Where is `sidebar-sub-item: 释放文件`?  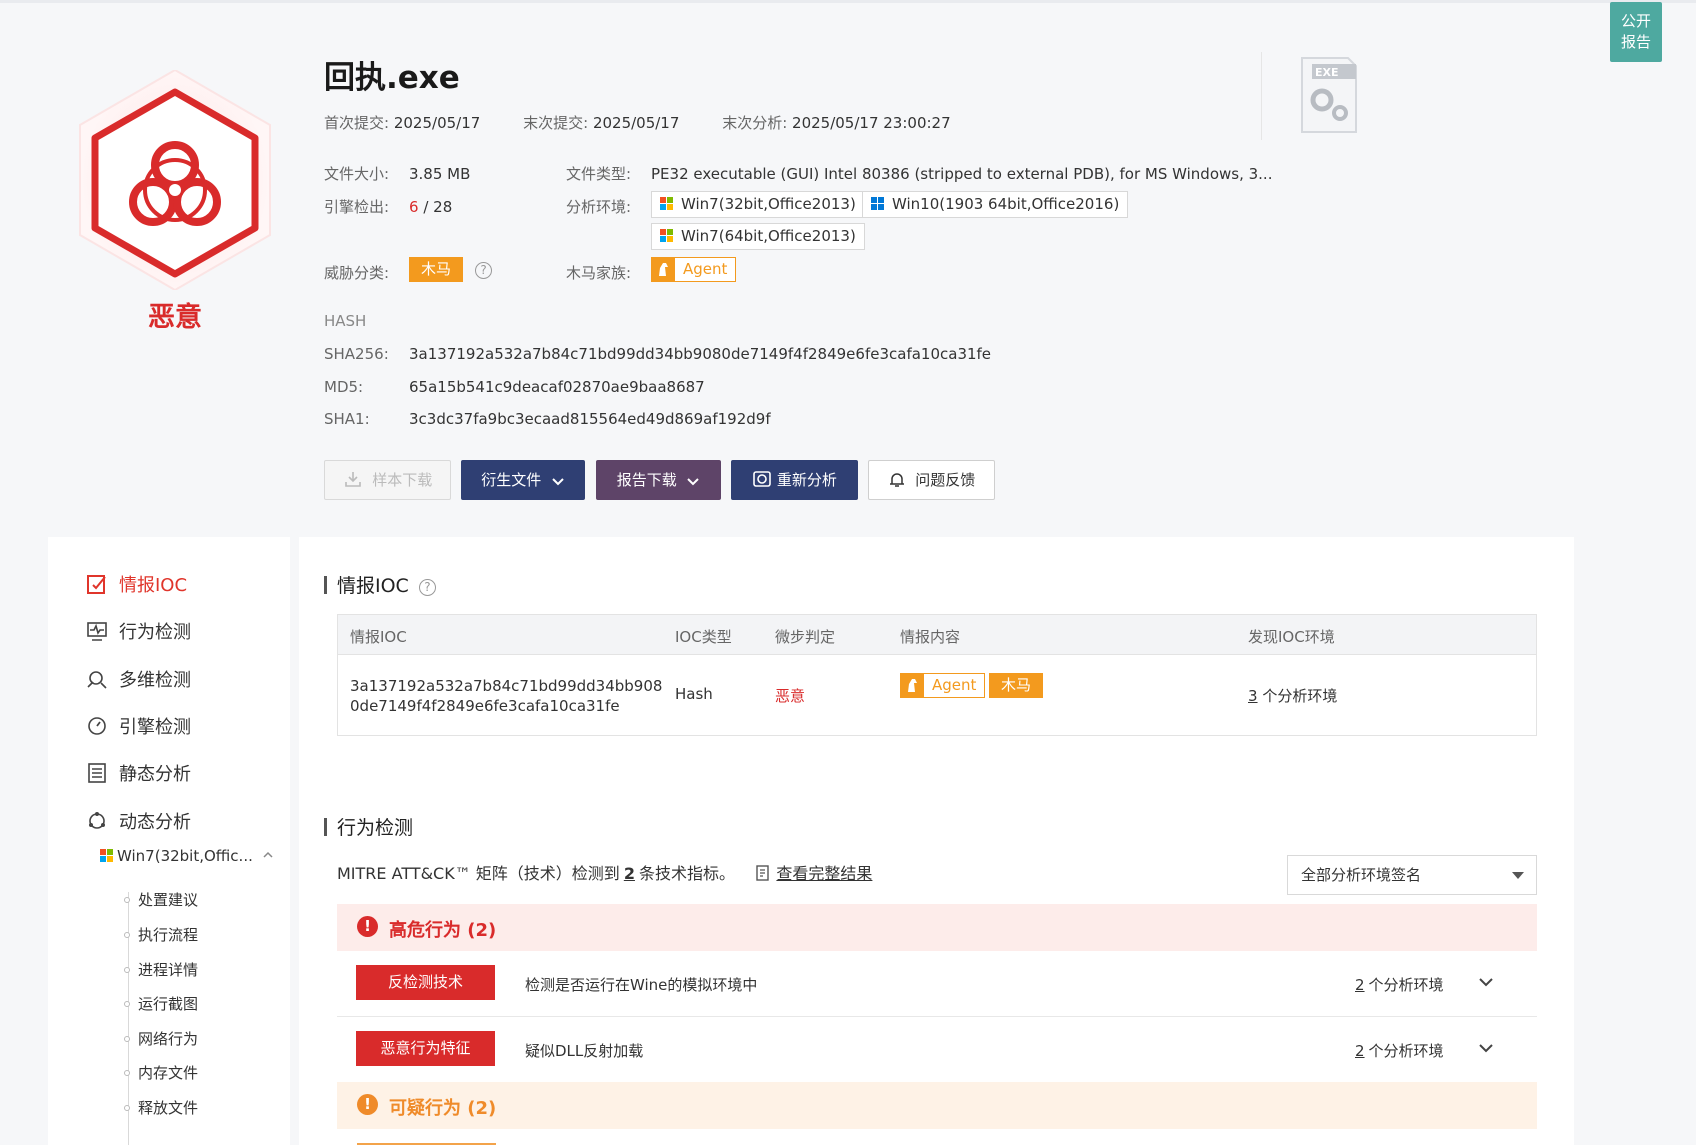 sidebar-sub-item: 释放文件 is located at coordinates (161, 1107).